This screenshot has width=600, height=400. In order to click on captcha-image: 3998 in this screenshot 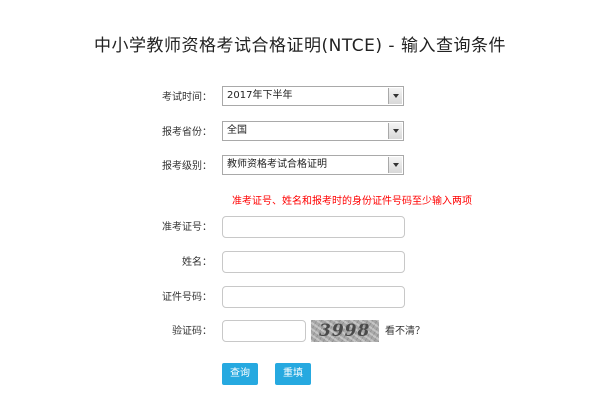, I will do `click(345, 331)`.